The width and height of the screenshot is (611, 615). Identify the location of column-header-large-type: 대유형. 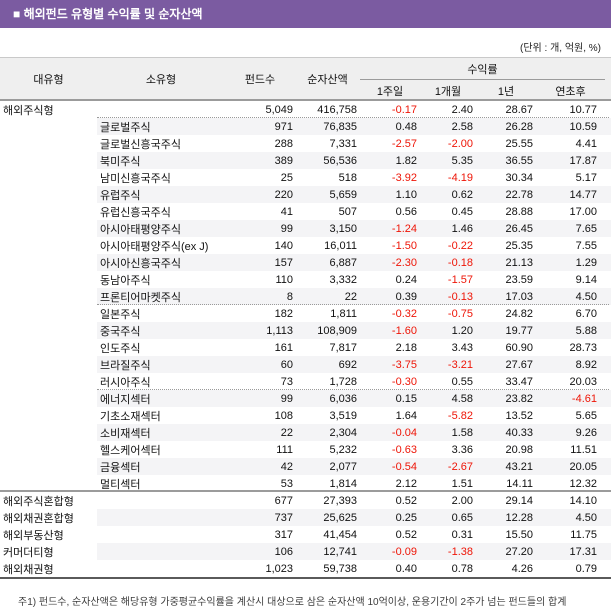
(48, 79).